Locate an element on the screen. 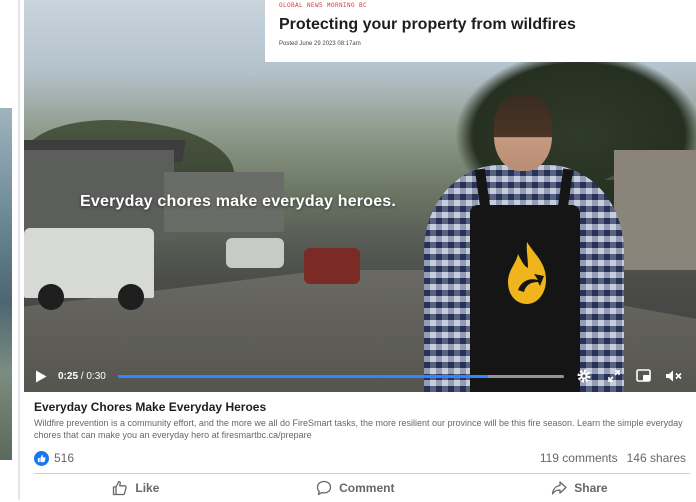 Image resolution: width=696 pixels, height=502 pixels. fullscreen-icon is located at coordinates (614, 376).